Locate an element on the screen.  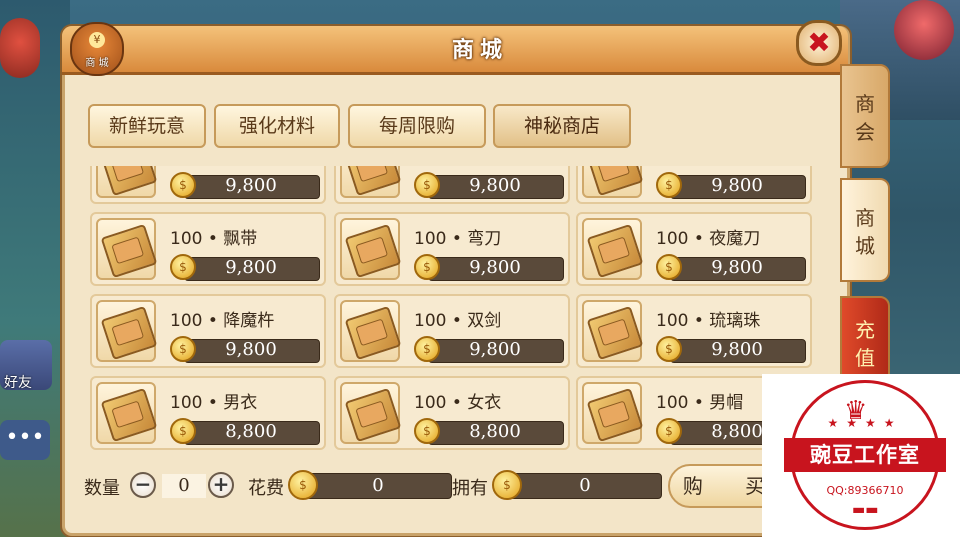
item-card: 100 • 男衣 $ 8,800 is located at coordinates (208, 413).